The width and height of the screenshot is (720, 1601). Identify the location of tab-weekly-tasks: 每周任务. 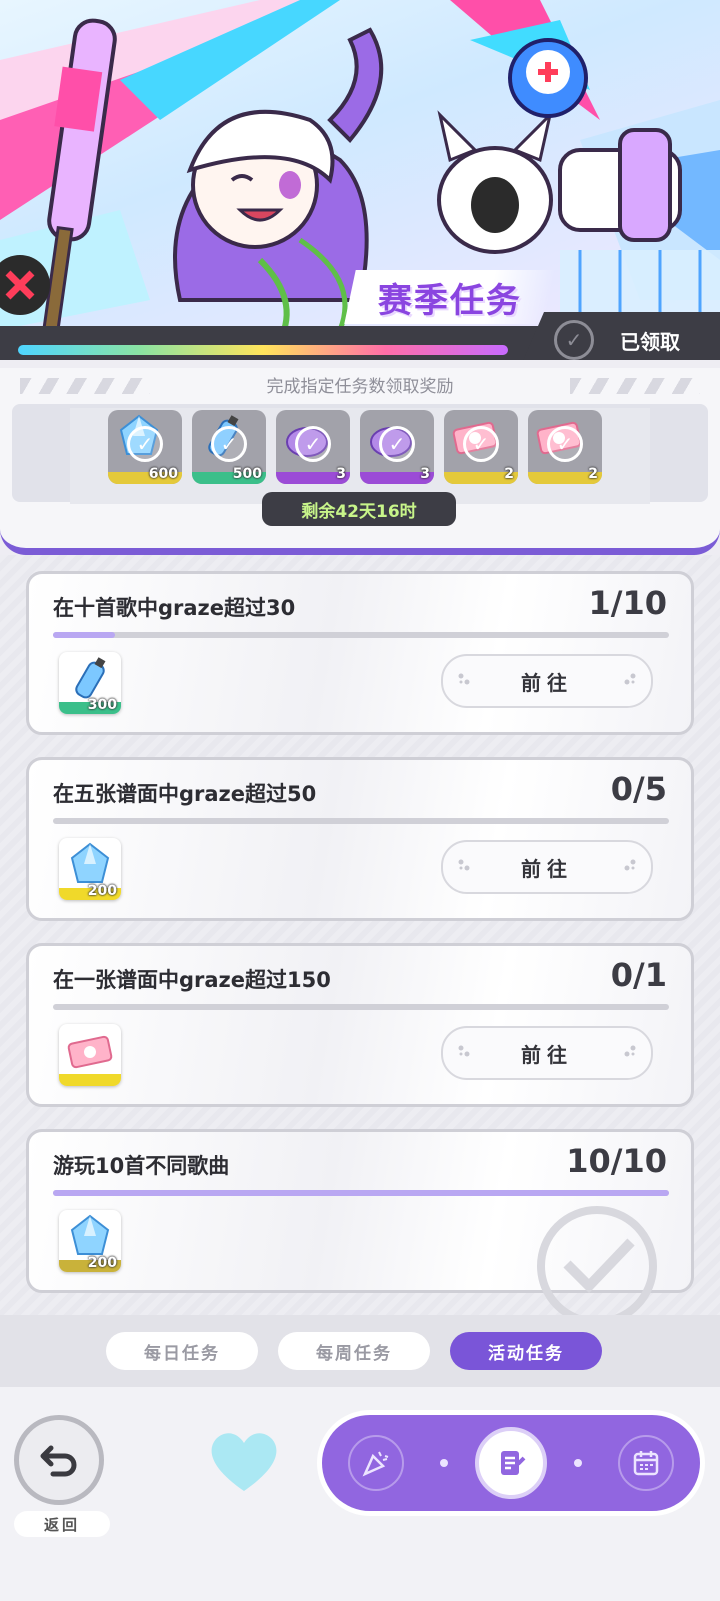
(354, 1351).